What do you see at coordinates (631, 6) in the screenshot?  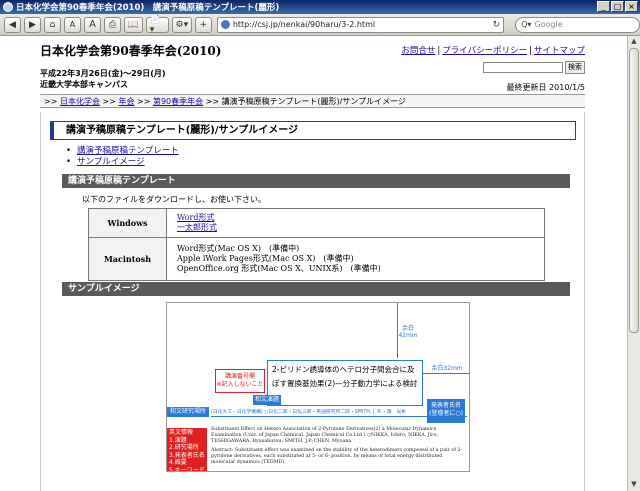 I see `close-button: ×` at bounding box center [631, 6].